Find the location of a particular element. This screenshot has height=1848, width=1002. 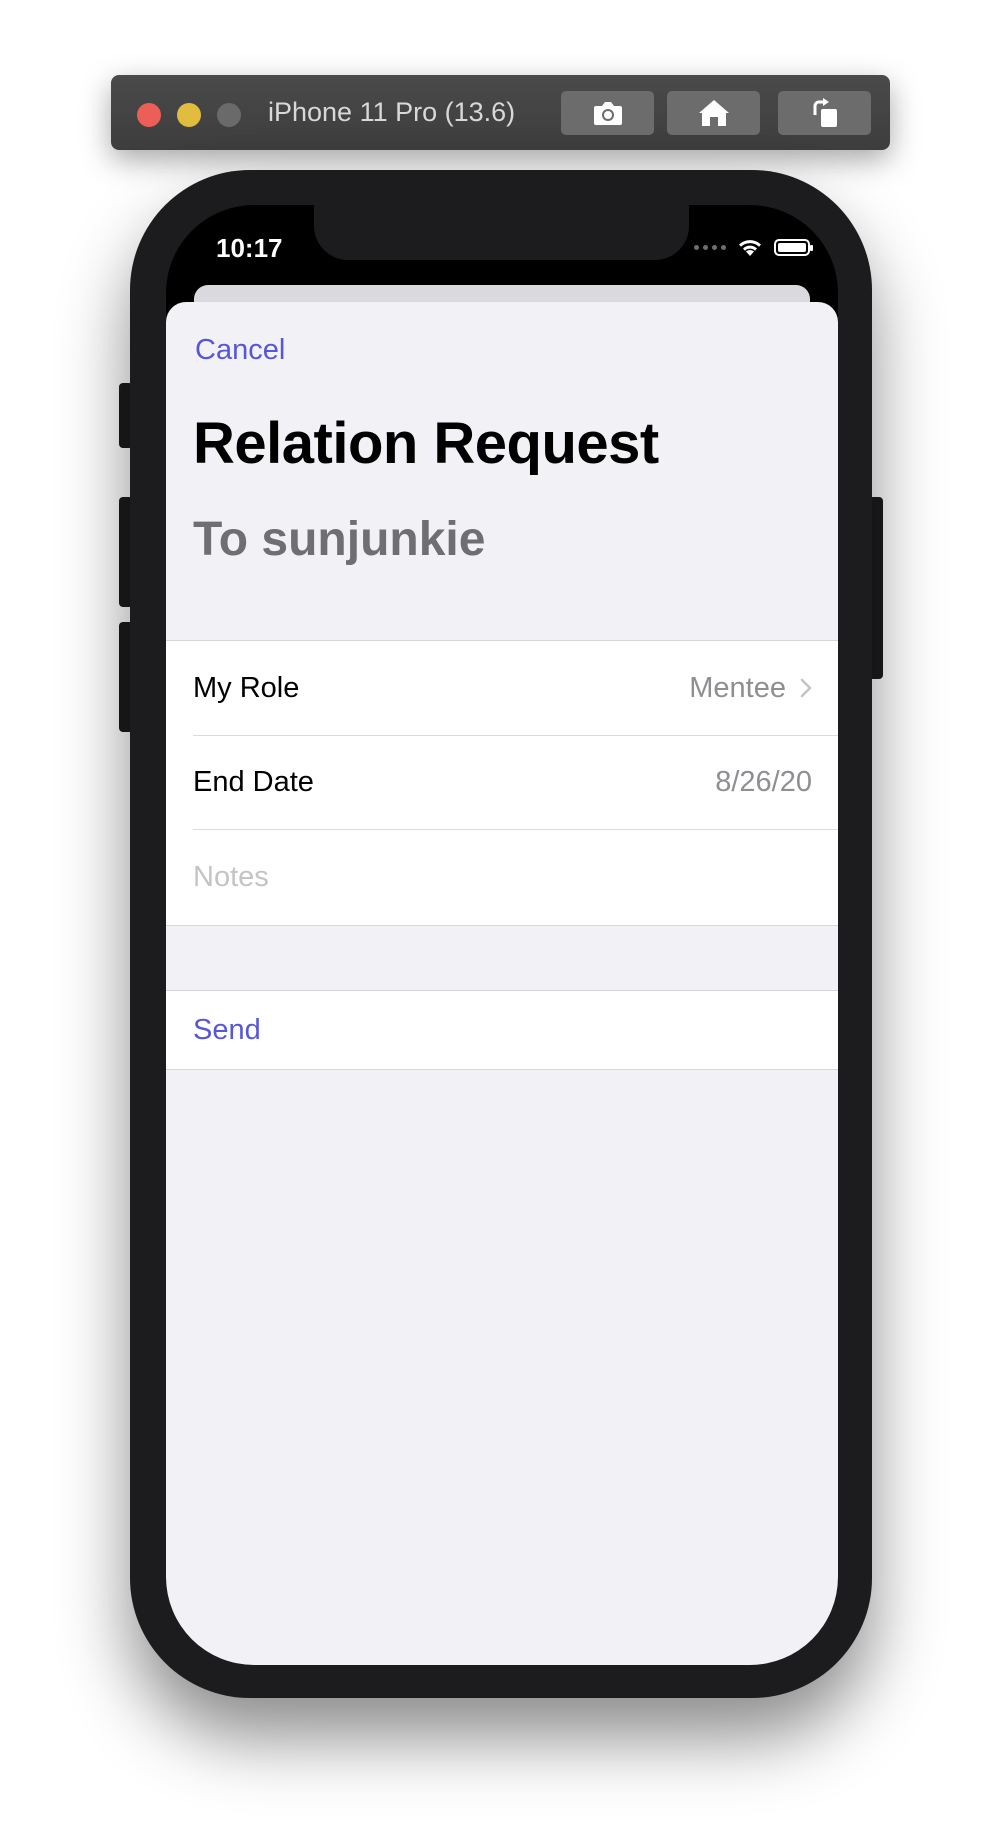

home-button is located at coordinates (713, 113).